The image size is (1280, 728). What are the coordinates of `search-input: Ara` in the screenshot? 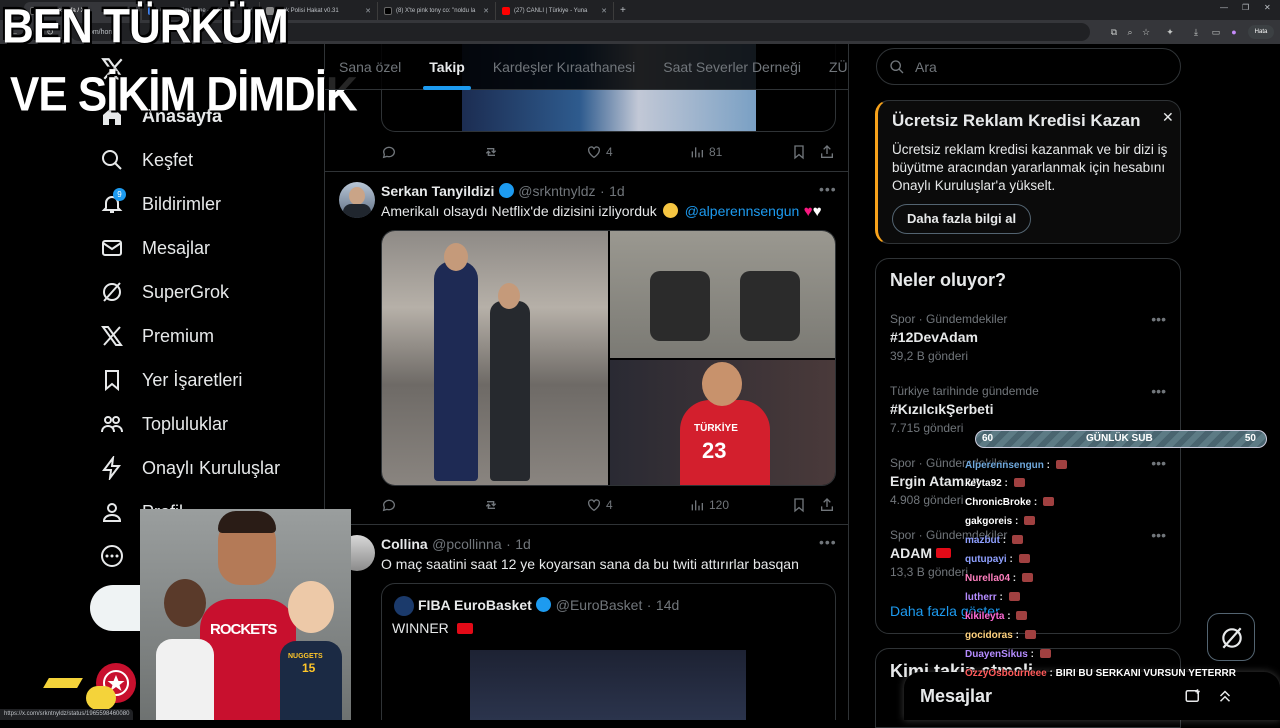 It's located at (1028, 66).